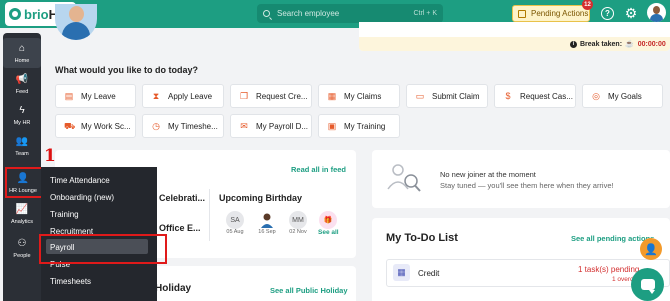 This screenshot has height=301, width=670. I want to click on birthday-date: 16 Sep, so click(267, 232).